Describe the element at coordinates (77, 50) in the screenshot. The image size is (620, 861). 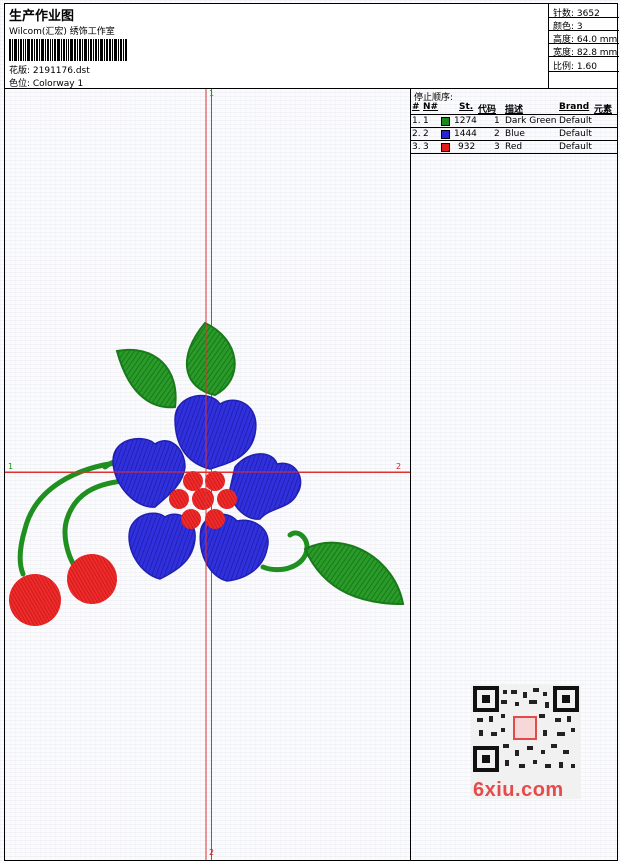
I see `barcode-icon` at that location.